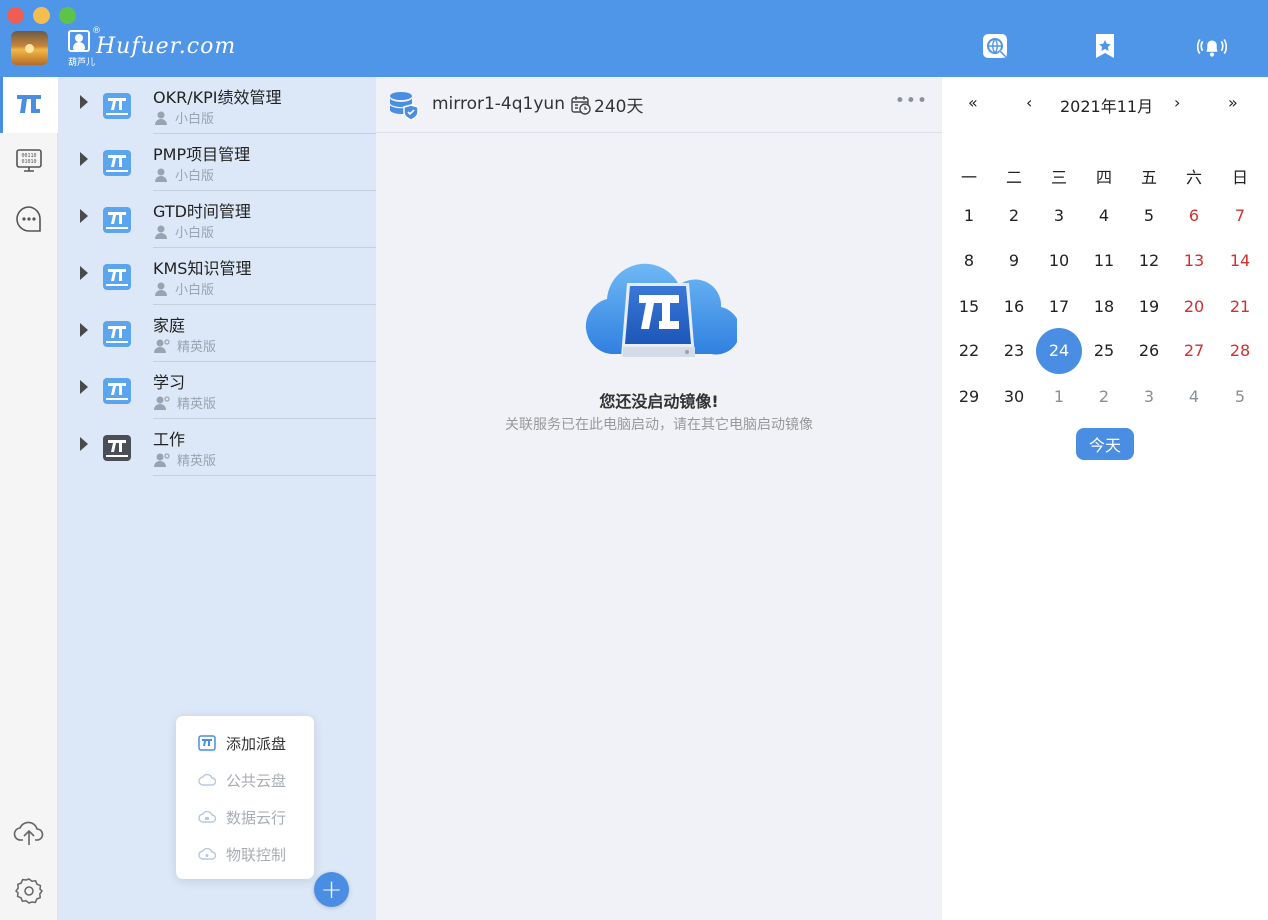 The width and height of the screenshot is (1268, 920). Describe the element at coordinates (1194, 306) in the screenshot. I see `calendar-day: 20` at that location.